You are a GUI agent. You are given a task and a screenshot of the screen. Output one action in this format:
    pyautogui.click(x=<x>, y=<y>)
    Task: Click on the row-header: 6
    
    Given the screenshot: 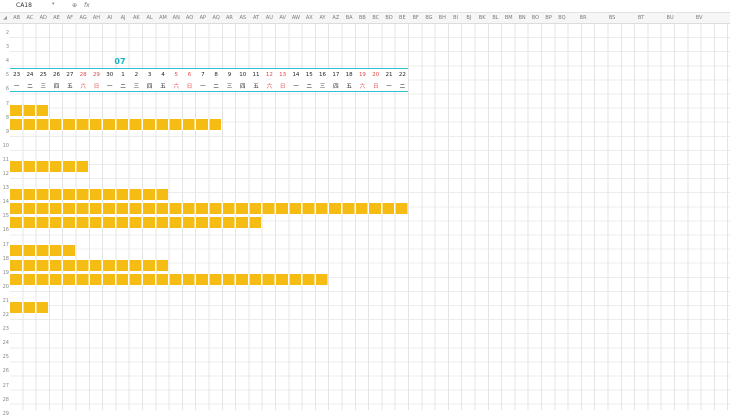 What is the action you would take?
    pyautogui.click(x=4, y=89)
    